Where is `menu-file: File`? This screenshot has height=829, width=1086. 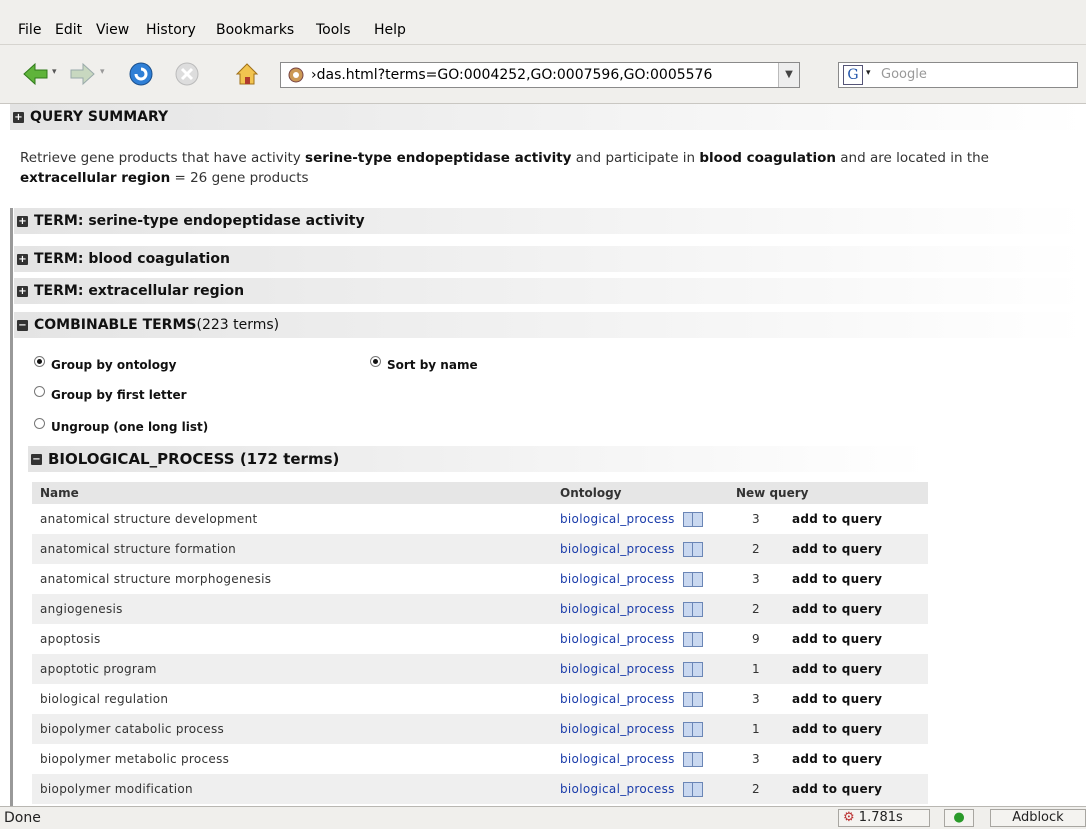 menu-file: File is located at coordinates (29, 30).